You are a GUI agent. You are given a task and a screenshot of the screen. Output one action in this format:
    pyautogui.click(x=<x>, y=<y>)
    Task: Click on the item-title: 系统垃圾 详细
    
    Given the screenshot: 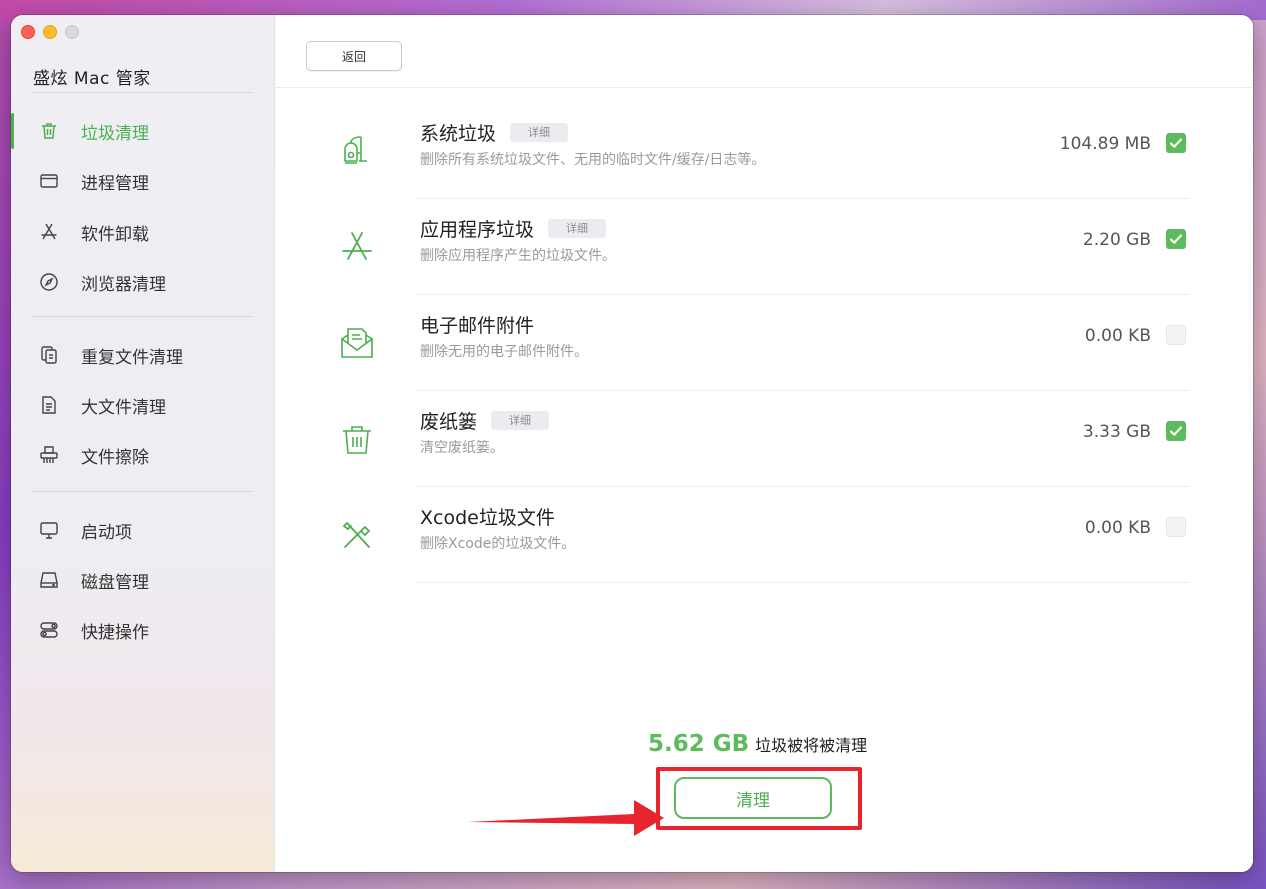 What is the action you would take?
    pyautogui.click(x=494, y=132)
    